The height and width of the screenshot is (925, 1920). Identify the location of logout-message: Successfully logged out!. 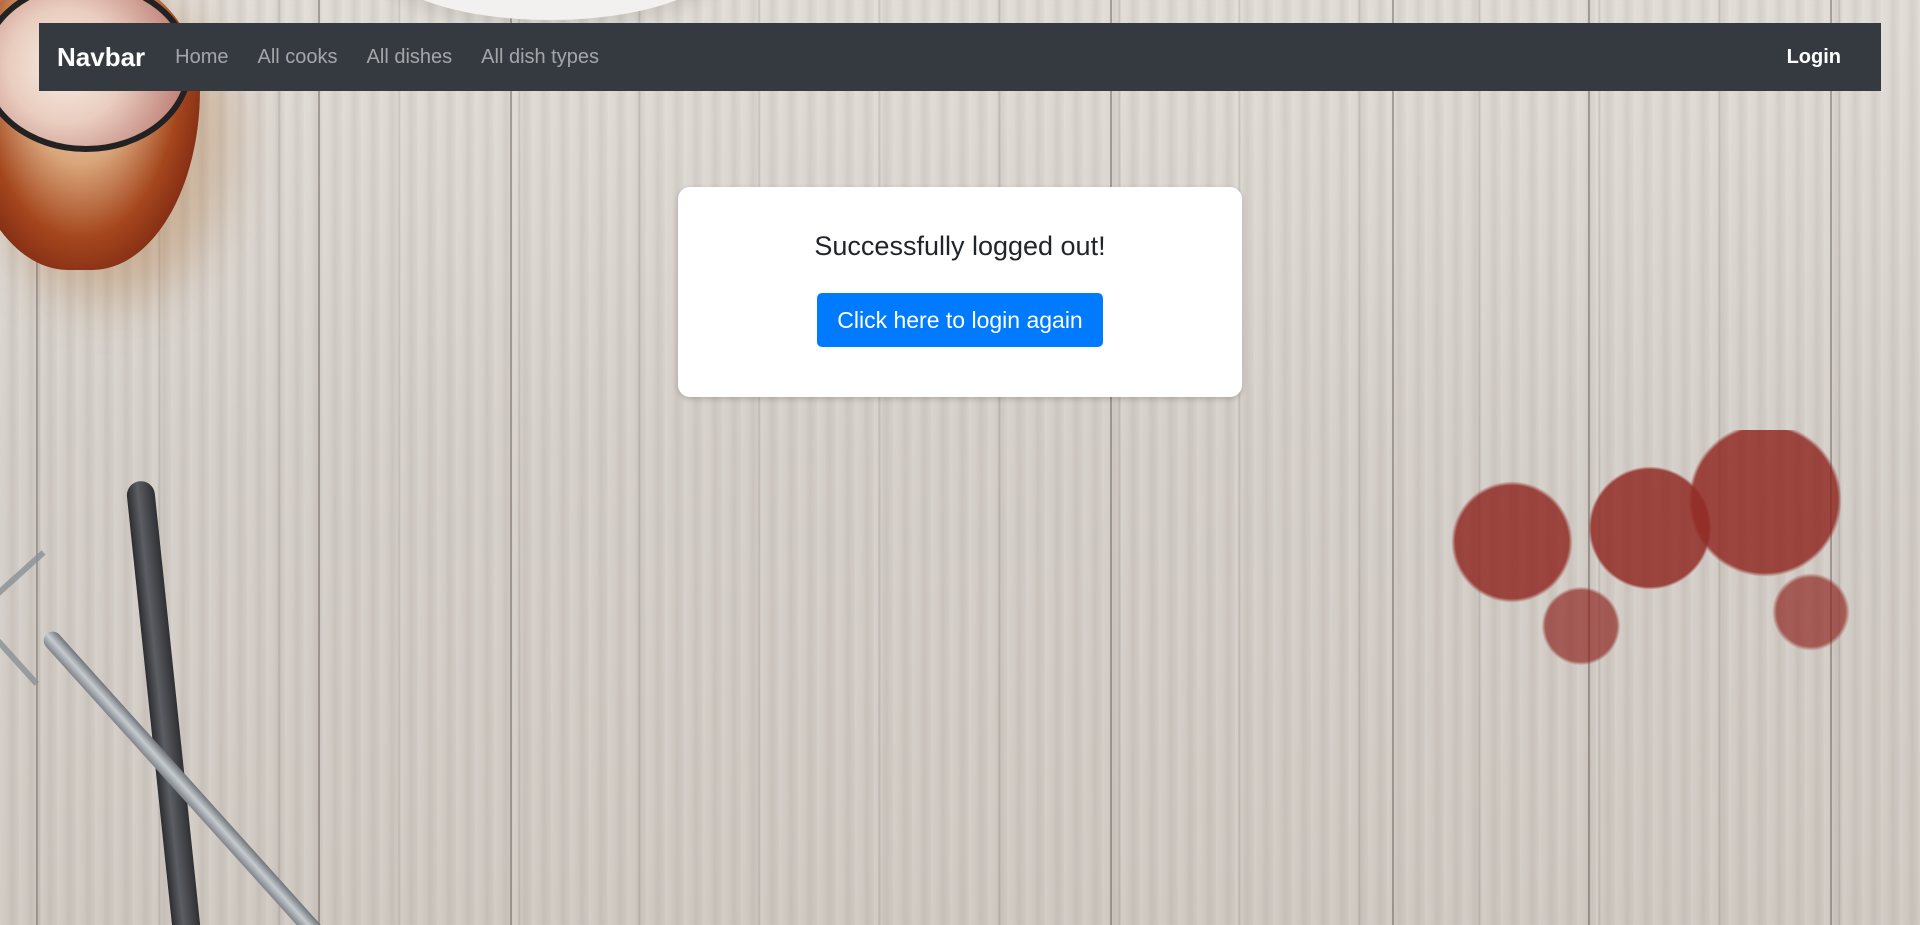
(960, 246).